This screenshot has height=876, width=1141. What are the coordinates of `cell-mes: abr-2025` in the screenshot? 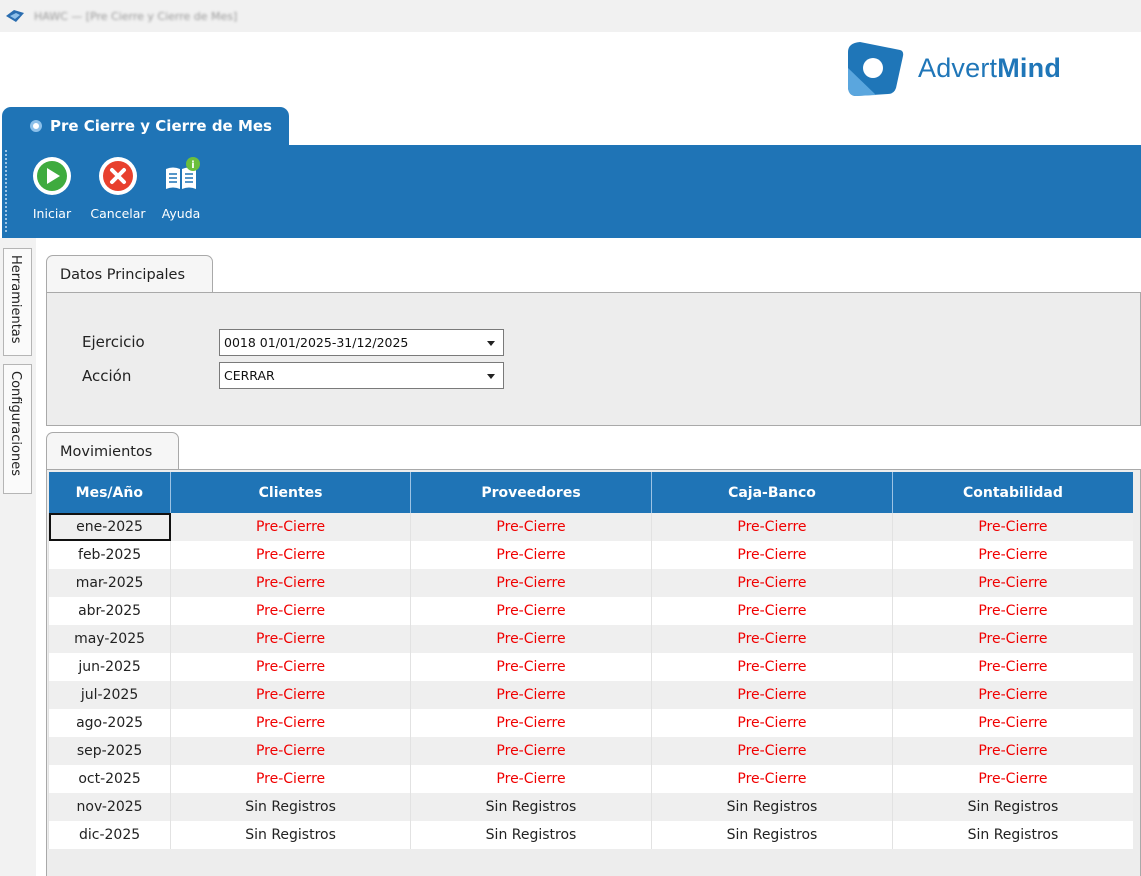 It's located at (109, 611).